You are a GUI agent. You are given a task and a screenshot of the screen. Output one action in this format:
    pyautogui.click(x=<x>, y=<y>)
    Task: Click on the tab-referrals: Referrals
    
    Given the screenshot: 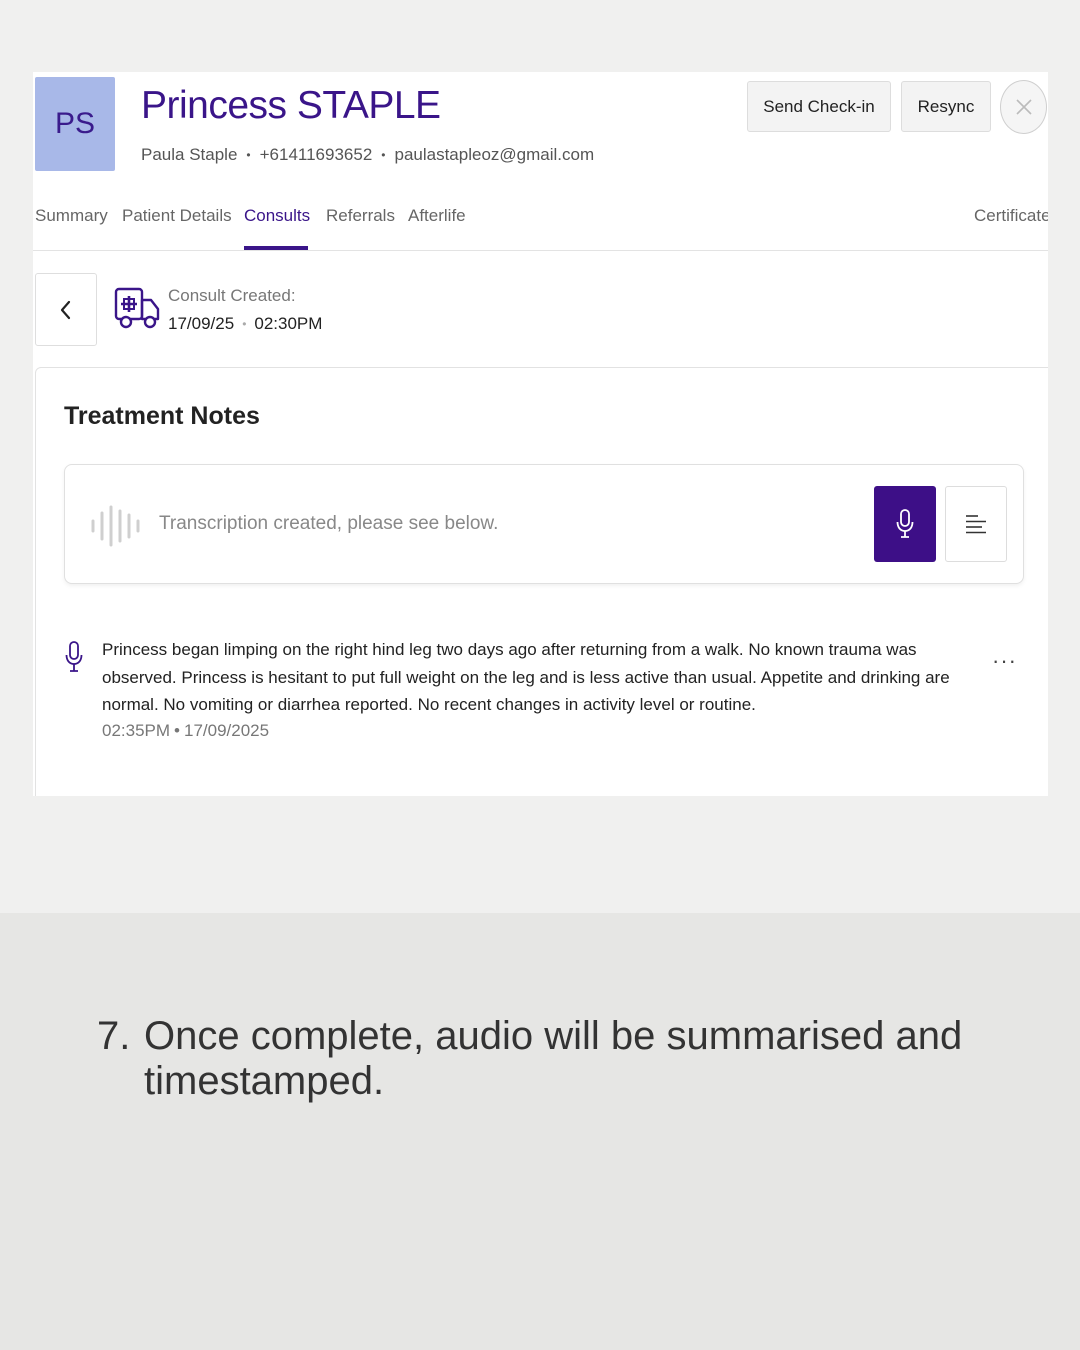 What is the action you would take?
    pyautogui.click(x=360, y=216)
    